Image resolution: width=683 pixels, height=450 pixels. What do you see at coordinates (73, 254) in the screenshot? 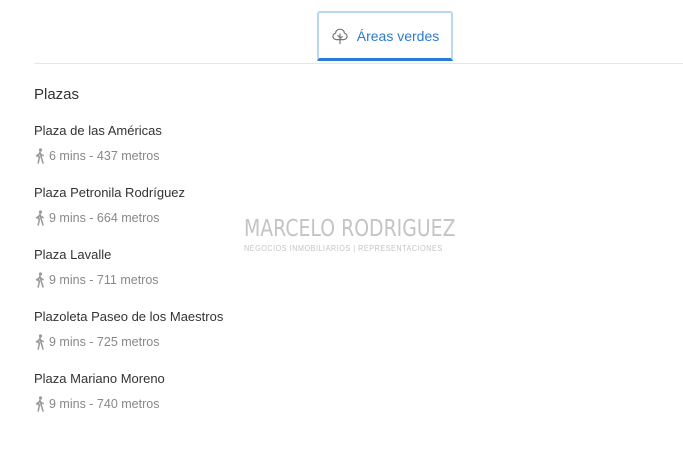
I see `place-name: Plaza Lavalle` at bounding box center [73, 254].